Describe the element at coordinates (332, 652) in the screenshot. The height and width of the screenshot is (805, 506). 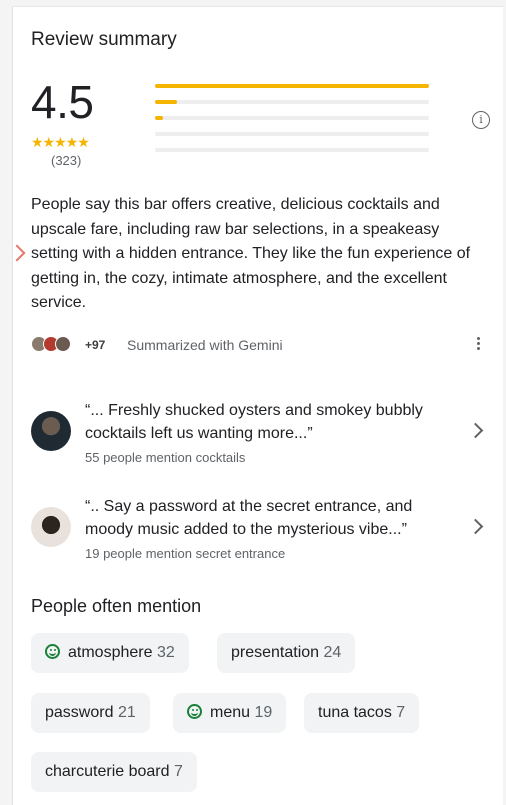
I see `chip-count: 24` at that location.